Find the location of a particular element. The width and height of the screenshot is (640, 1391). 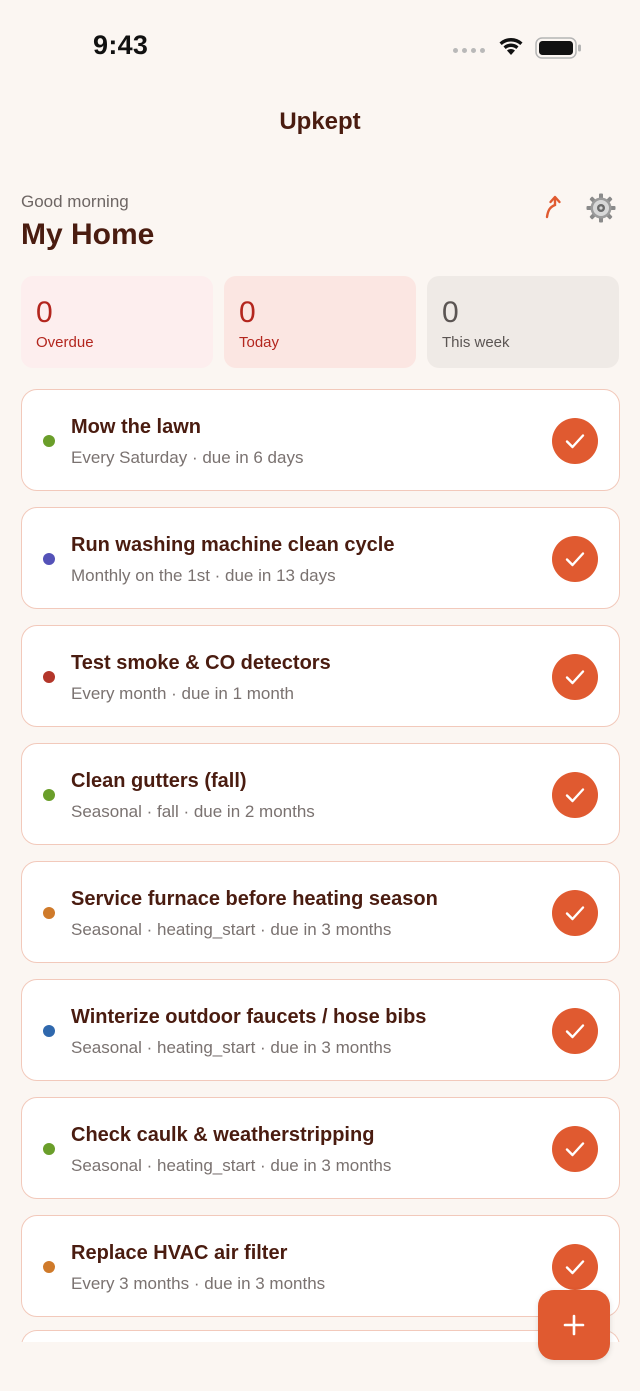

stat-card-overdue: 0 Overdue is located at coordinates (117, 322).